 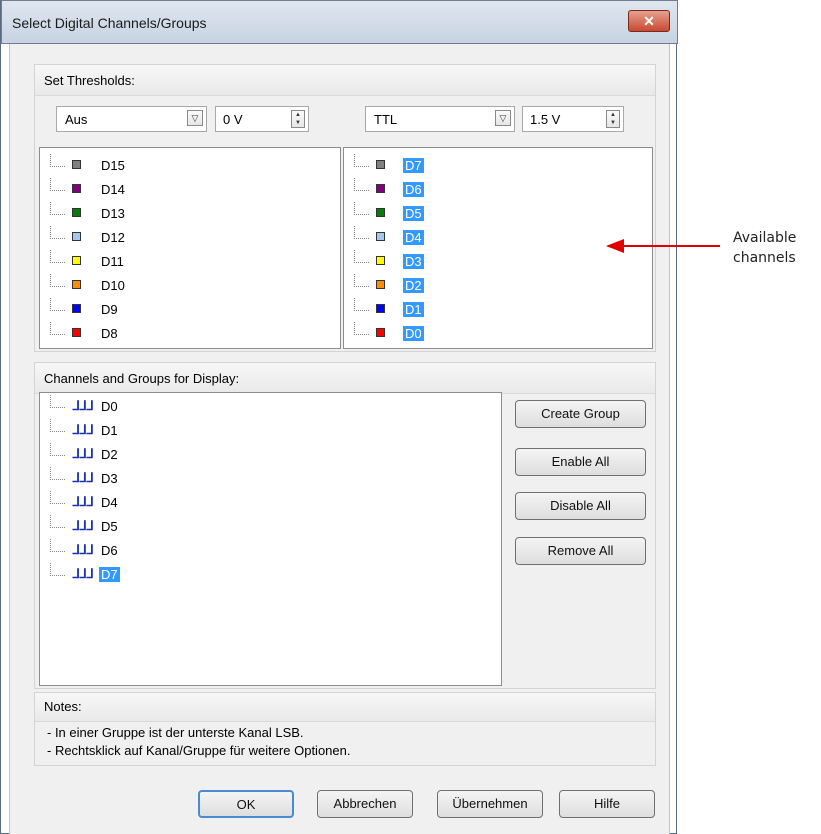 I want to click on channel-label: D8, so click(x=109, y=333).